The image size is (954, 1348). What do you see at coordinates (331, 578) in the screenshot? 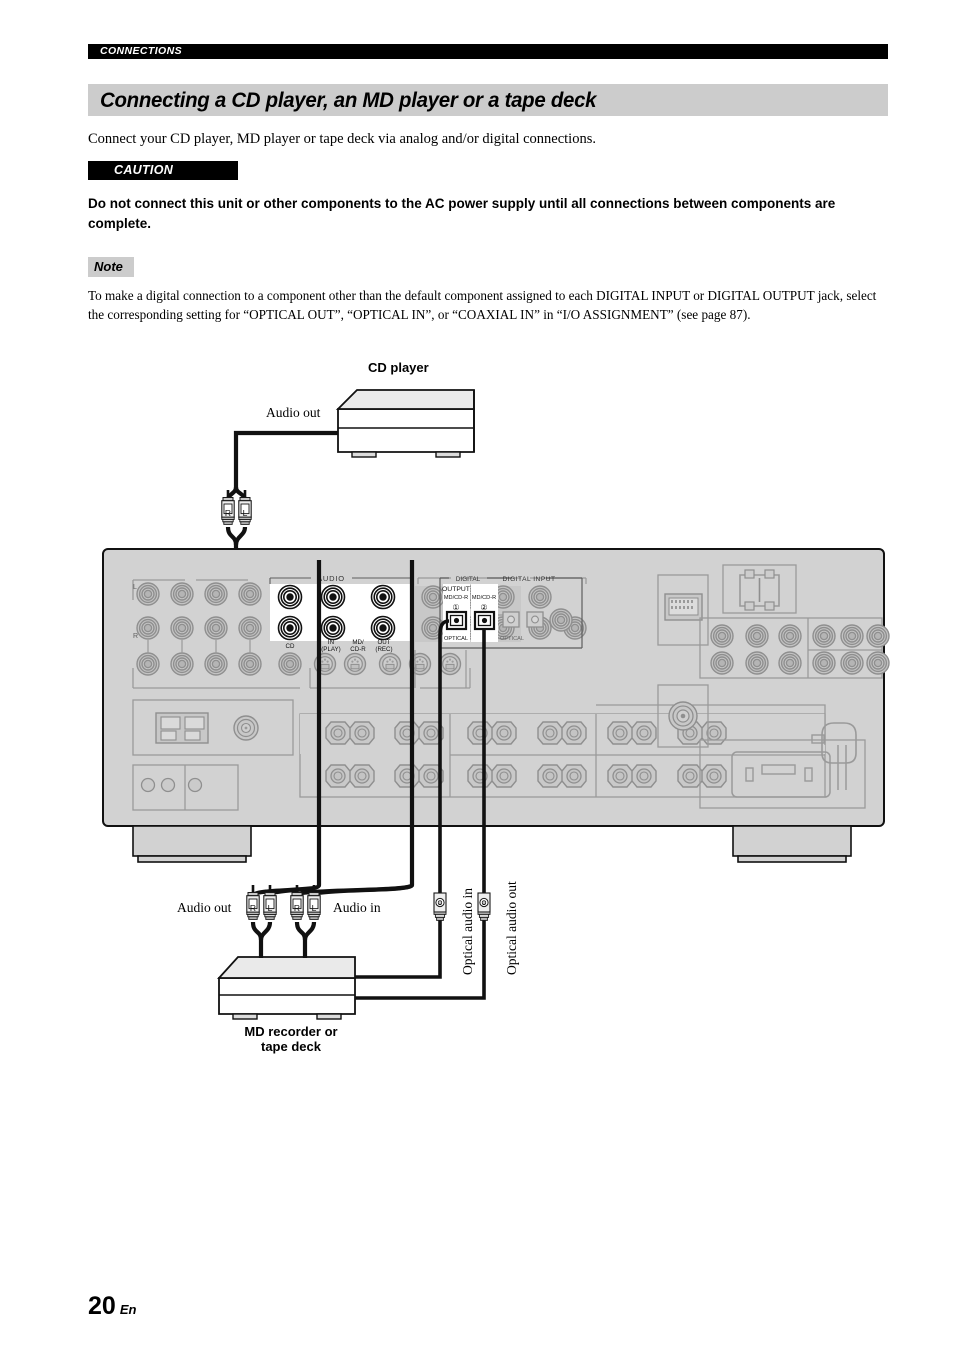
I see `audio-group-label: AUDIO` at bounding box center [331, 578].